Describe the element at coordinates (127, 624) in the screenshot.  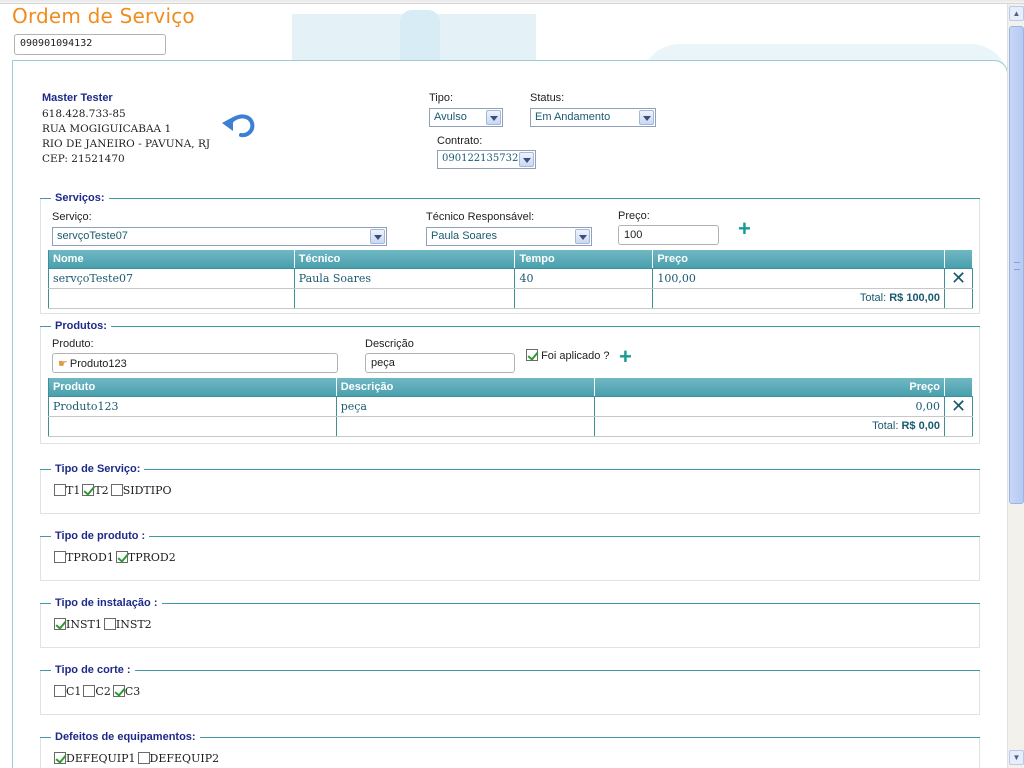
I see `checkbox-option: INST2` at that location.